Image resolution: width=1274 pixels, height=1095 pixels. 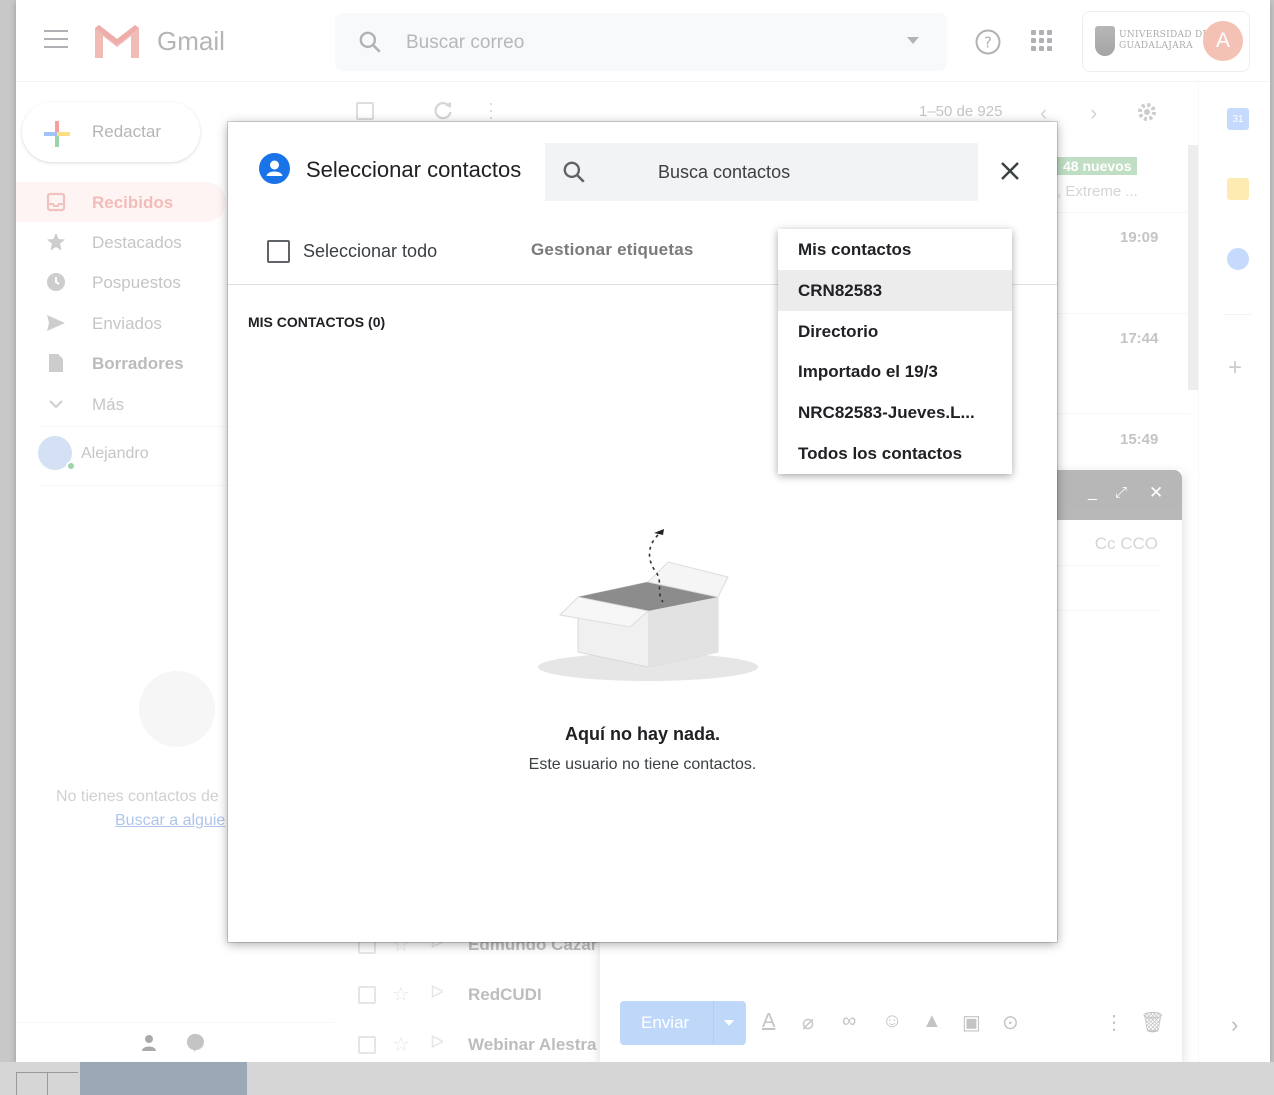 I want to click on manage-labels-button: Gestionar etiquetas, so click(x=612, y=250).